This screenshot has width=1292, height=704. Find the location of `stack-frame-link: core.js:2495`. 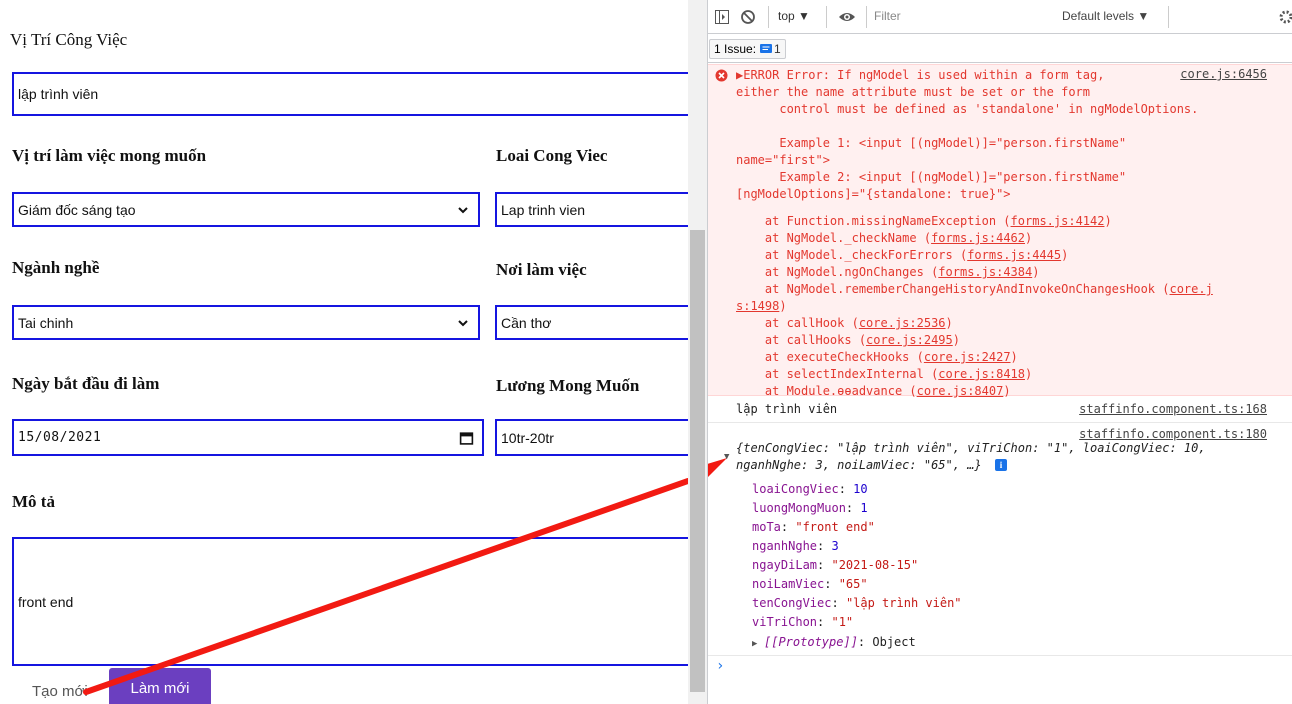

stack-frame-link: core.js:2495 is located at coordinates (909, 340).